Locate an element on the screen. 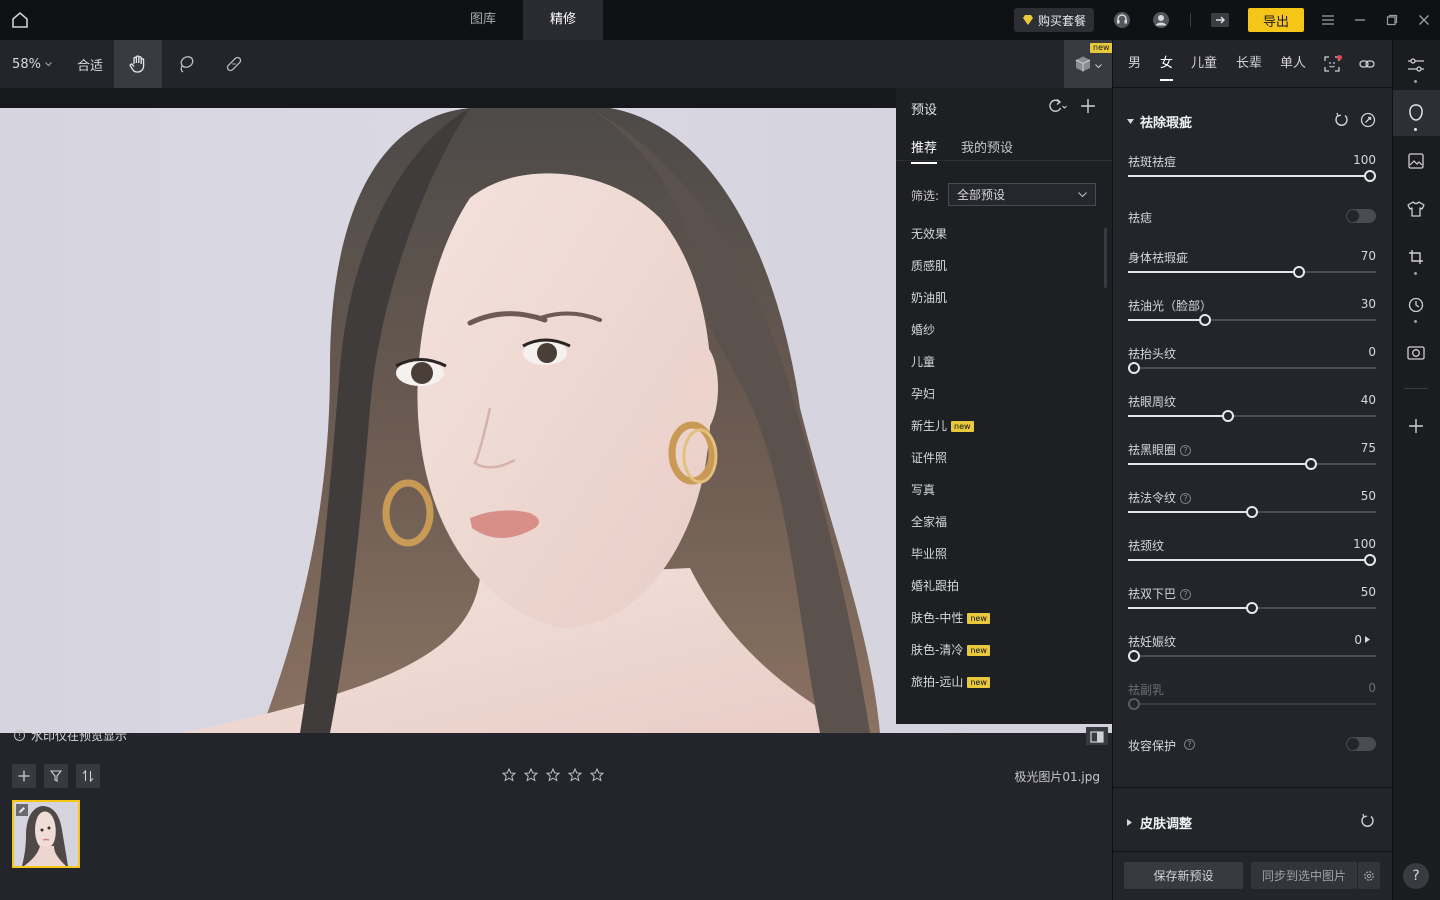 This screenshot has width=1440, height=900. face-retouch-icon is located at coordinates (1416, 113).